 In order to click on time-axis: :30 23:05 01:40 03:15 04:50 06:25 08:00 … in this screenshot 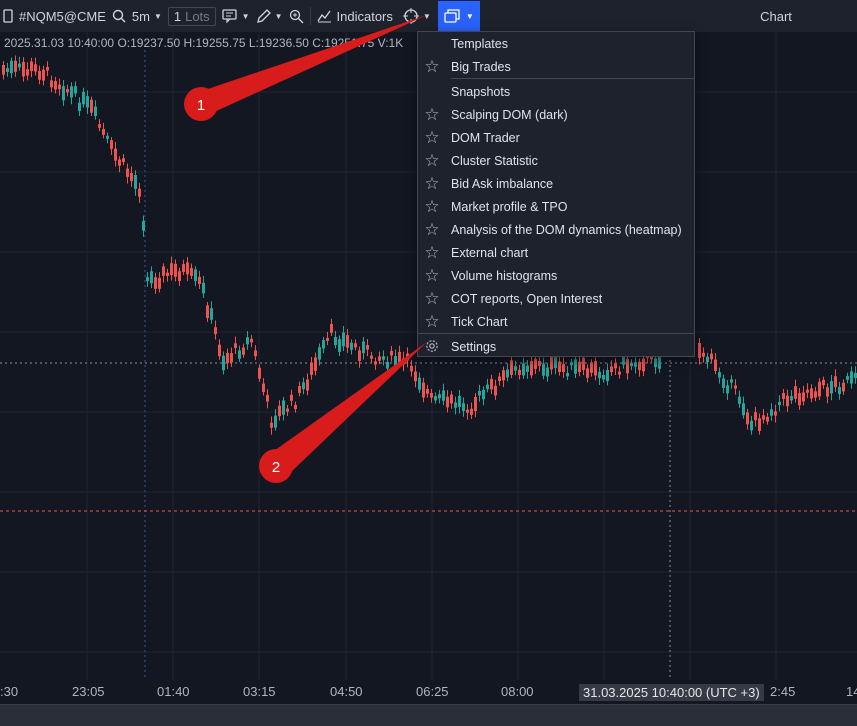, I will do `click(428, 692)`.